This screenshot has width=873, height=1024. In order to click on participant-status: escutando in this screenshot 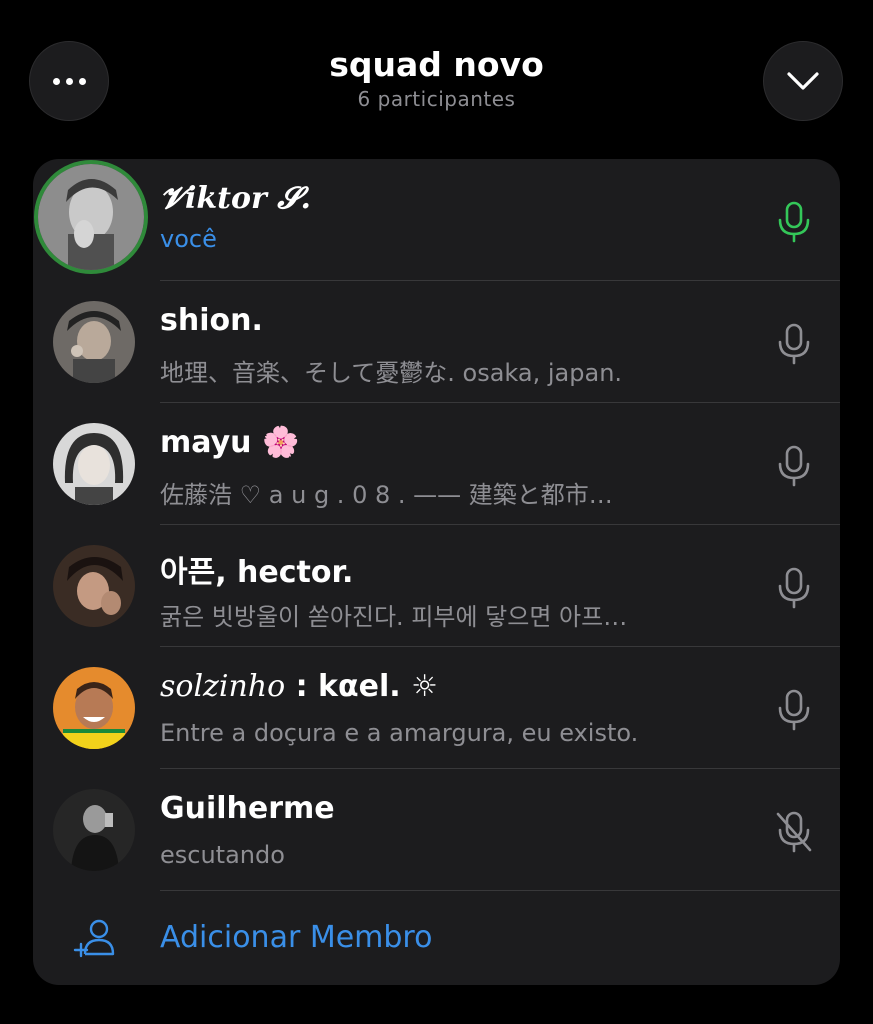, I will do `click(222, 855)`.